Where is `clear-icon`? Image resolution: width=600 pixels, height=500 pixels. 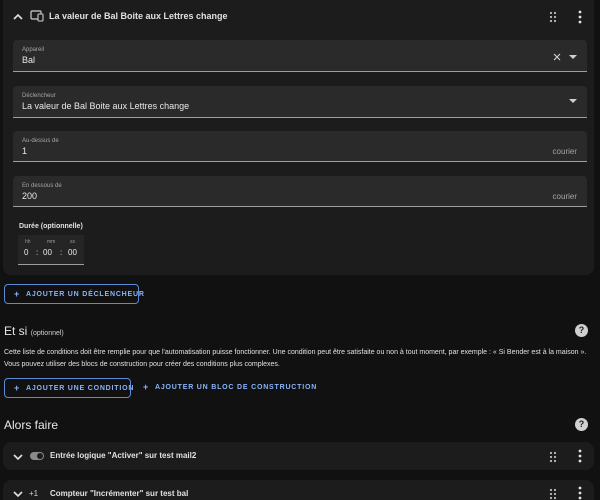
clear-icon is located at coordinates (557, 57).